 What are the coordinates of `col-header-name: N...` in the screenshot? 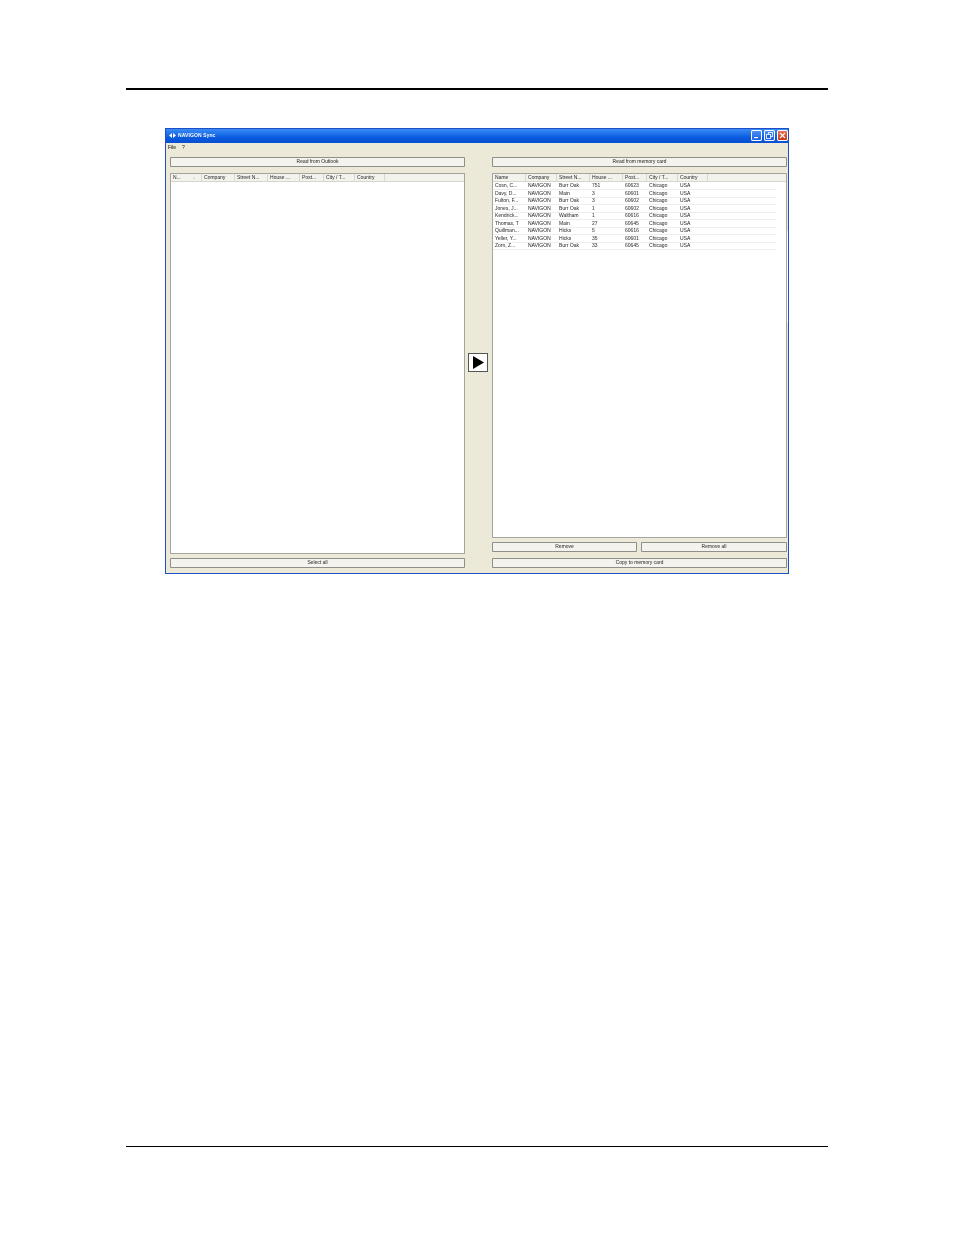 It's located at (186, 177).